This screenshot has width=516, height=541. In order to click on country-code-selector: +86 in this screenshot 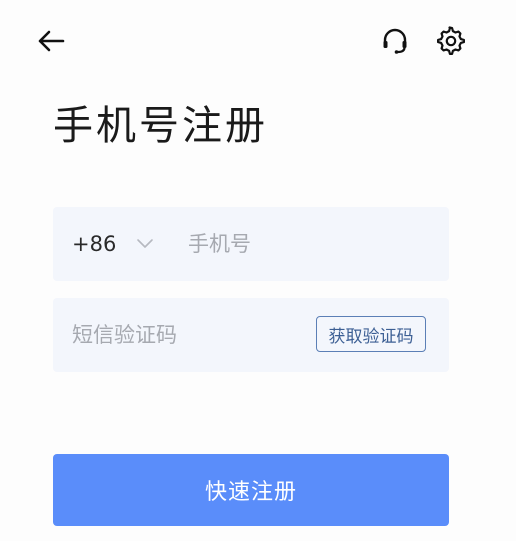, I will do `click(94, 244)`.